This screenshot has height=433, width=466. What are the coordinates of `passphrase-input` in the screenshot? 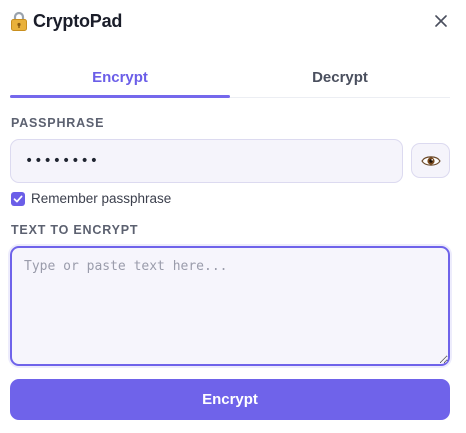 It's located at (206, 161).